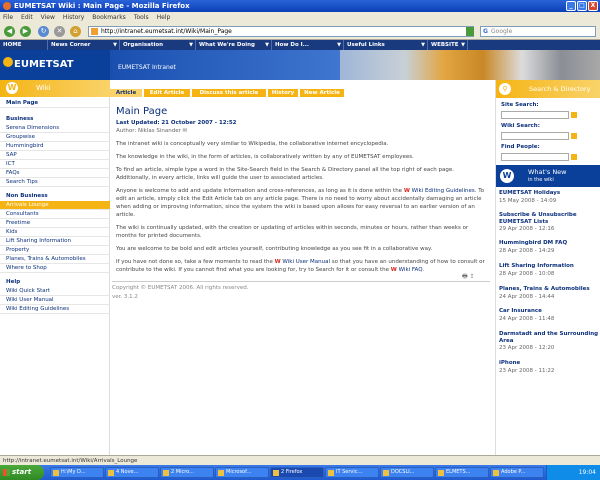 The image size is (600, 480). What do you see at coordinates (574, 115) in the screenshot?
I see `site-search-go-icon` at bounding box center [574, 115].